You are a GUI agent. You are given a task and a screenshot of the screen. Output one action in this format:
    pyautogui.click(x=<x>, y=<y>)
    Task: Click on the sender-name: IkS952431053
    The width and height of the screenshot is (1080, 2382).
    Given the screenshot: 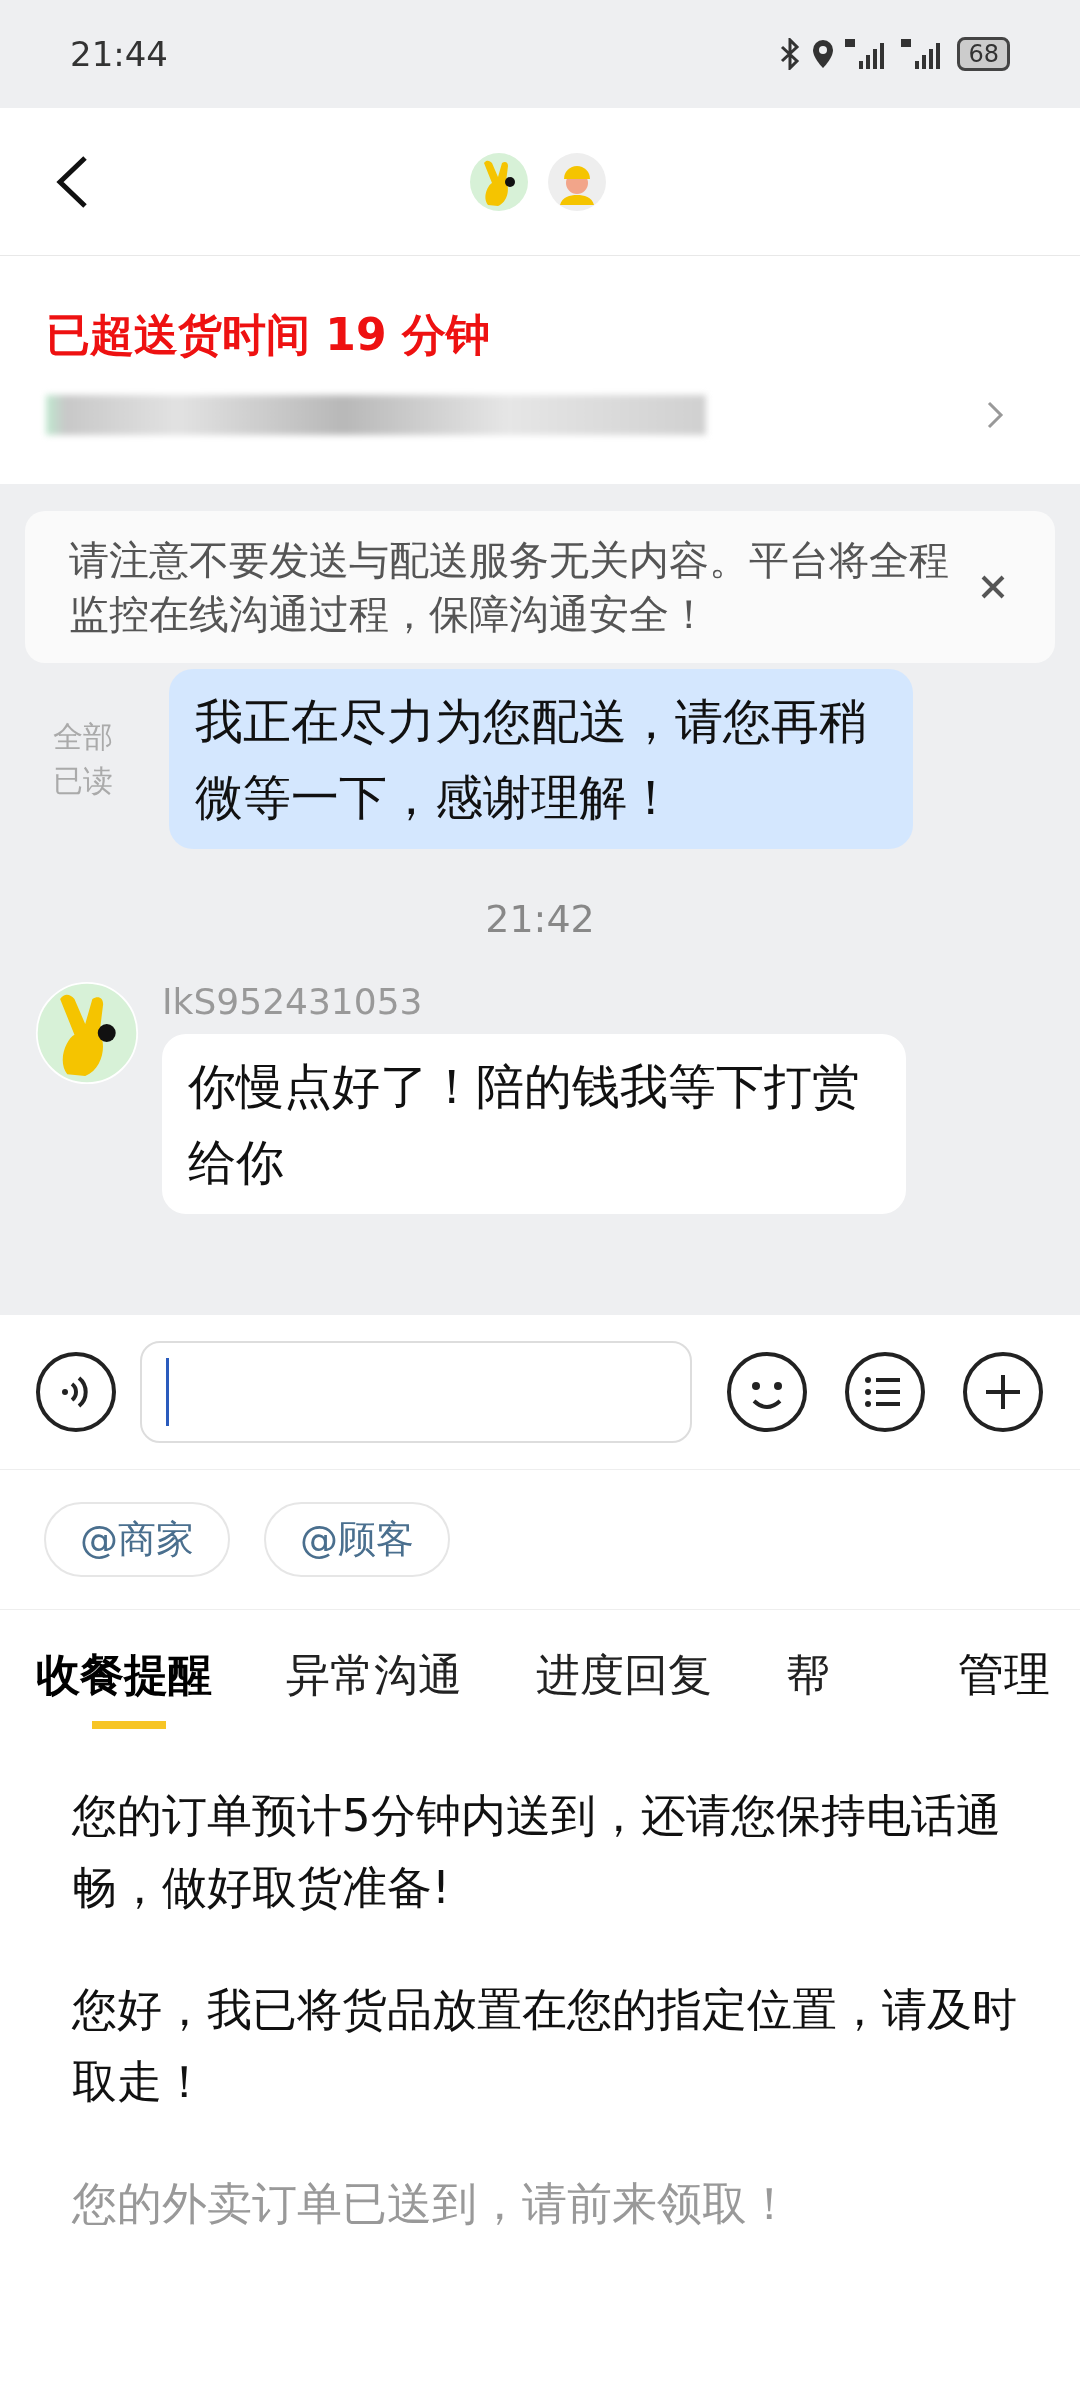 What is the action you would take?
    pyautogui.click(x=293, y=1001)
    